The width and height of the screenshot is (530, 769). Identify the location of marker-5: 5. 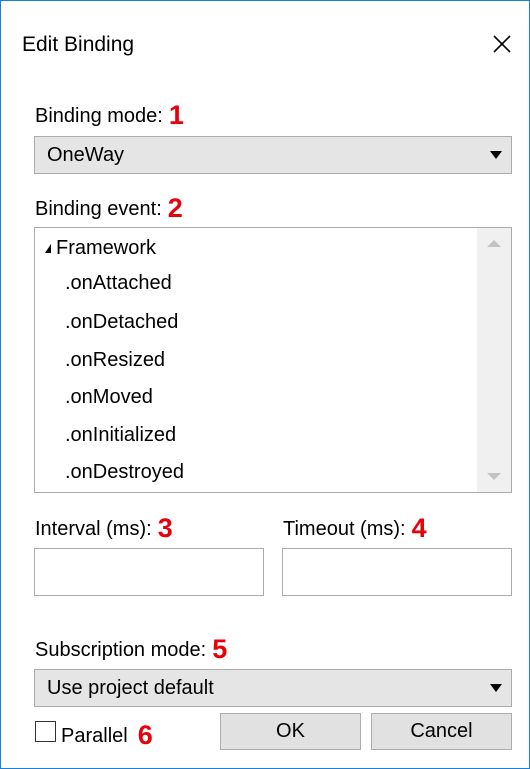
(220, 649).